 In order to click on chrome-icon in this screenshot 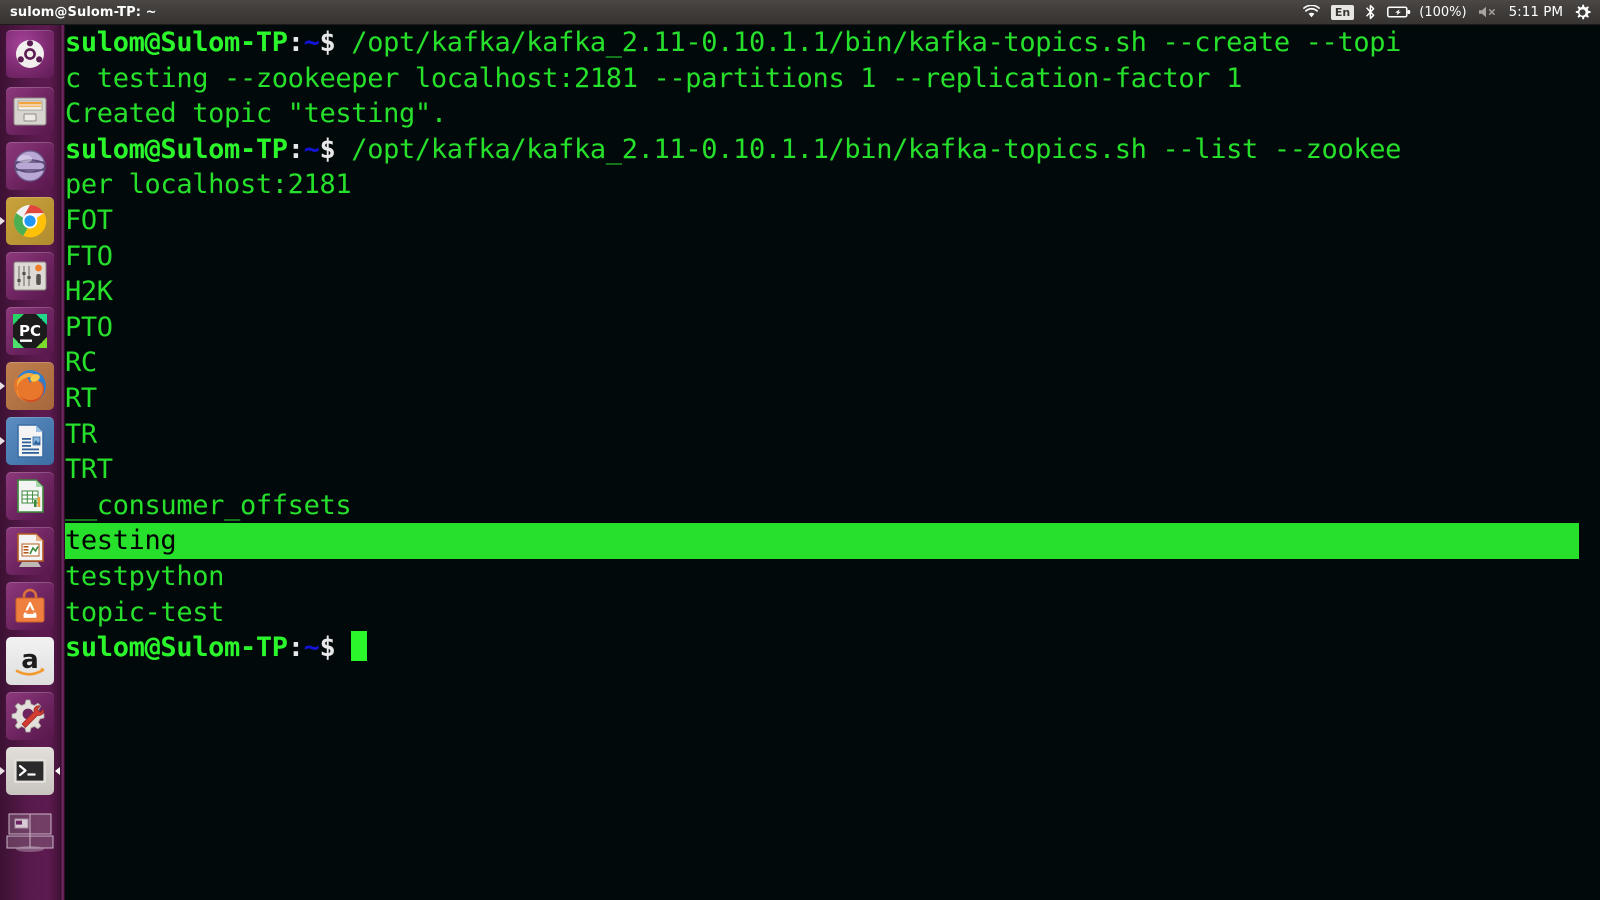, I will do `click(30, 220)`.